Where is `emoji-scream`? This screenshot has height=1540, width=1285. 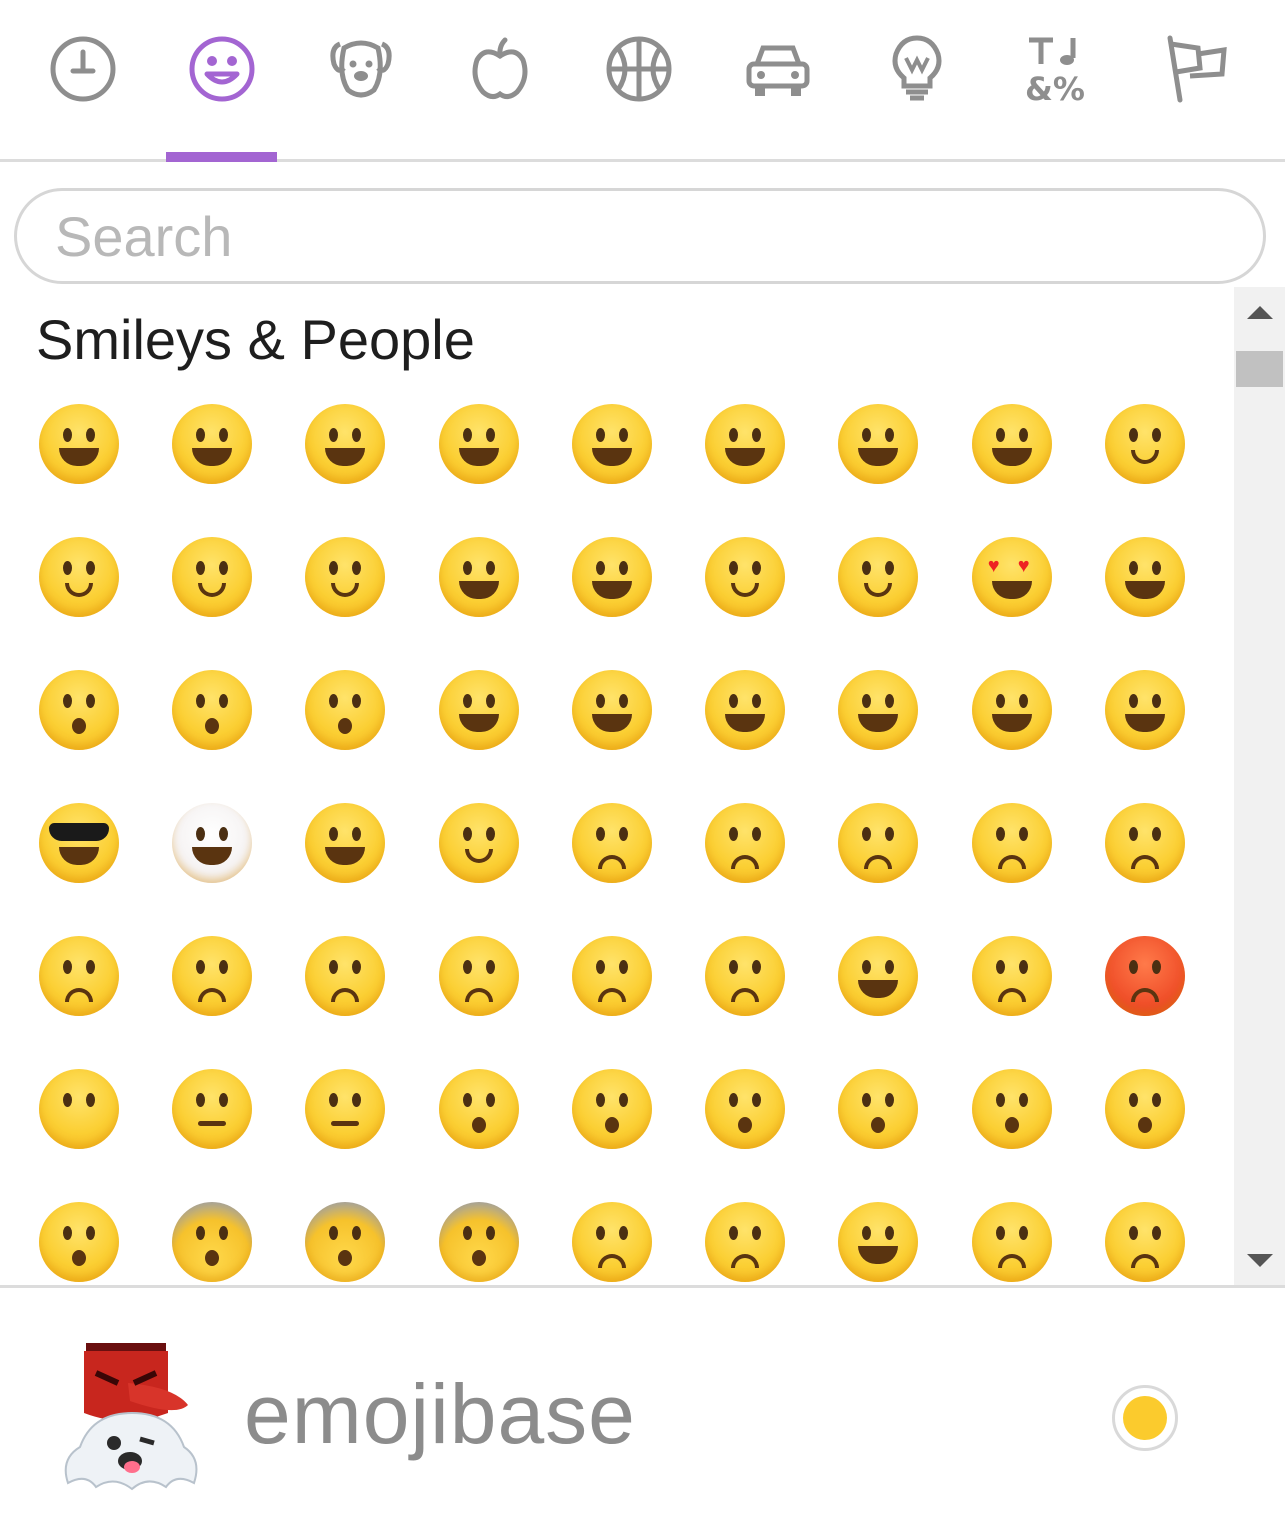 emoji-scream is located at coordinates (211, 1230).